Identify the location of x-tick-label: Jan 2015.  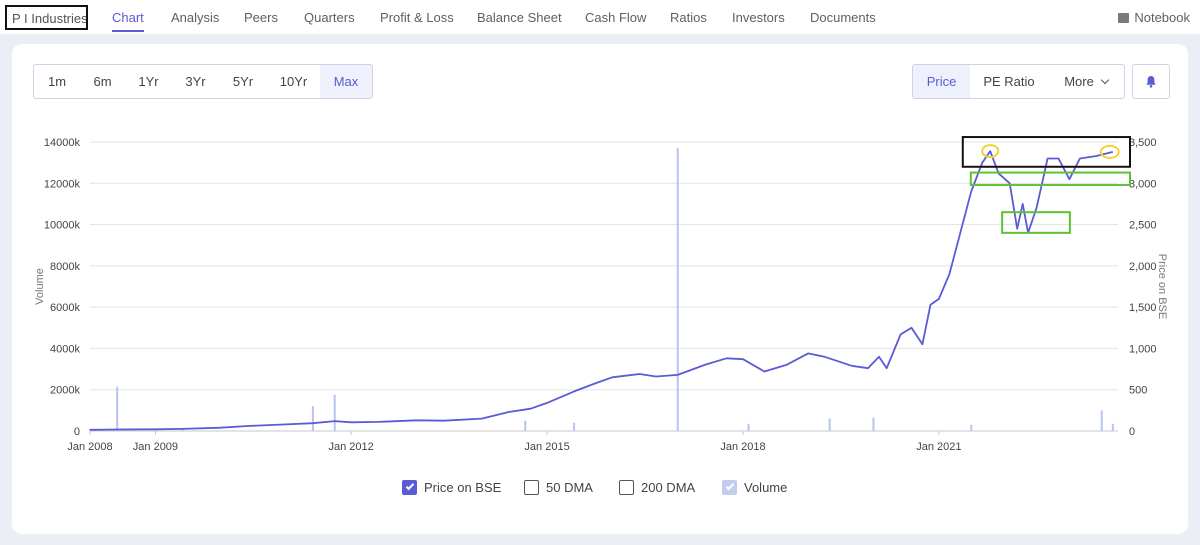
(546, 447).